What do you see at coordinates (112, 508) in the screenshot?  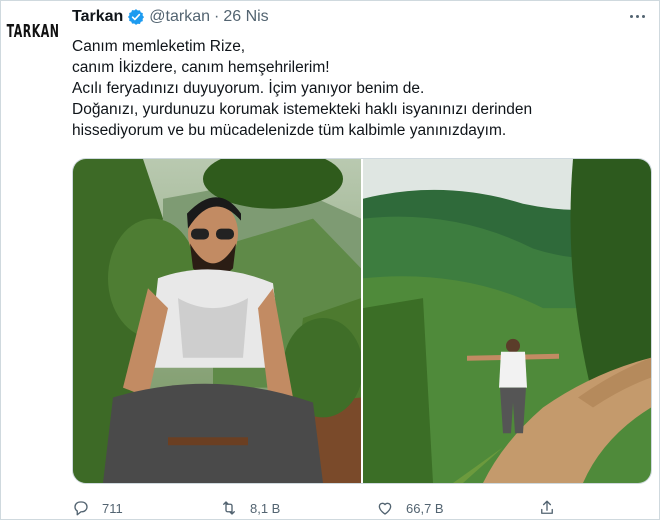 I see `reply-count: 711` at bounding box center [112, 508].